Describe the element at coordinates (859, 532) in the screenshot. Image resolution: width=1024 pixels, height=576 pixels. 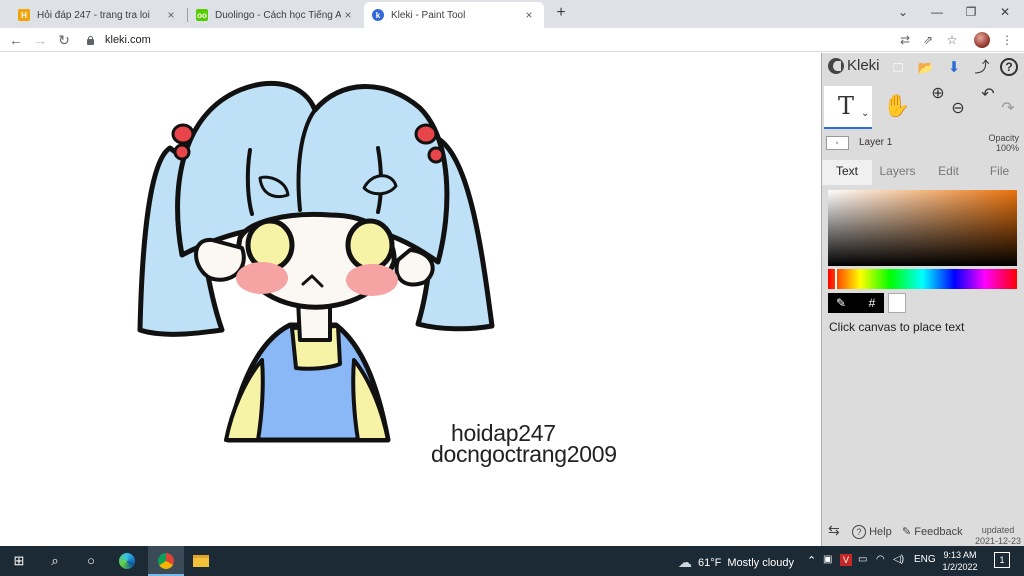
I see `help-circle-icon: ?` at that location.